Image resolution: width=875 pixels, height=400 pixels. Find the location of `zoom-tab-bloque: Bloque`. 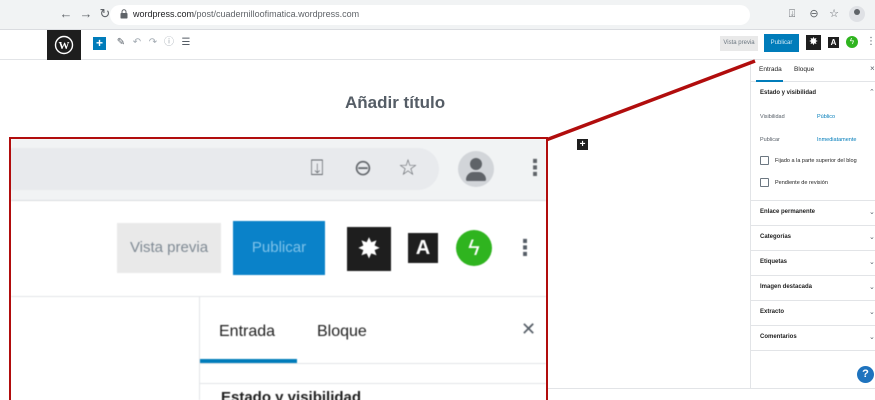

zoom-tab-bloque: Bloque is located at coordinates (342, 331).